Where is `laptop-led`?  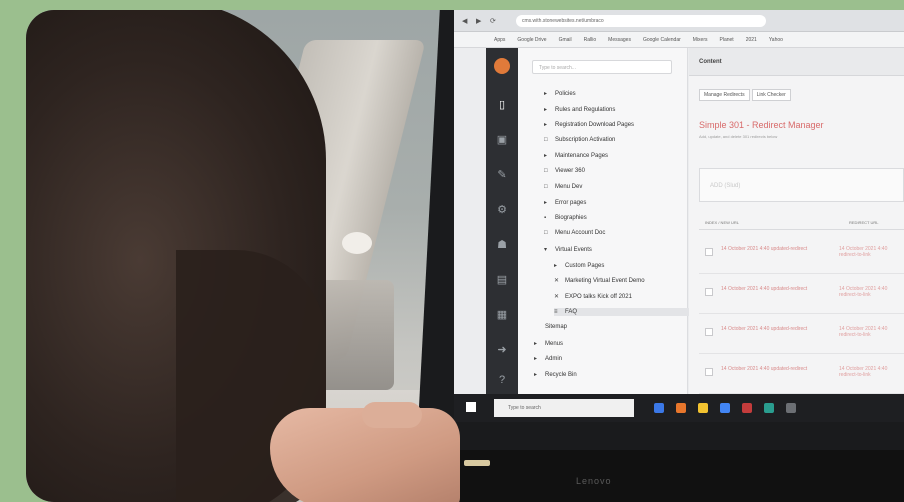 laptop-led is located at coordinates (477, 463).